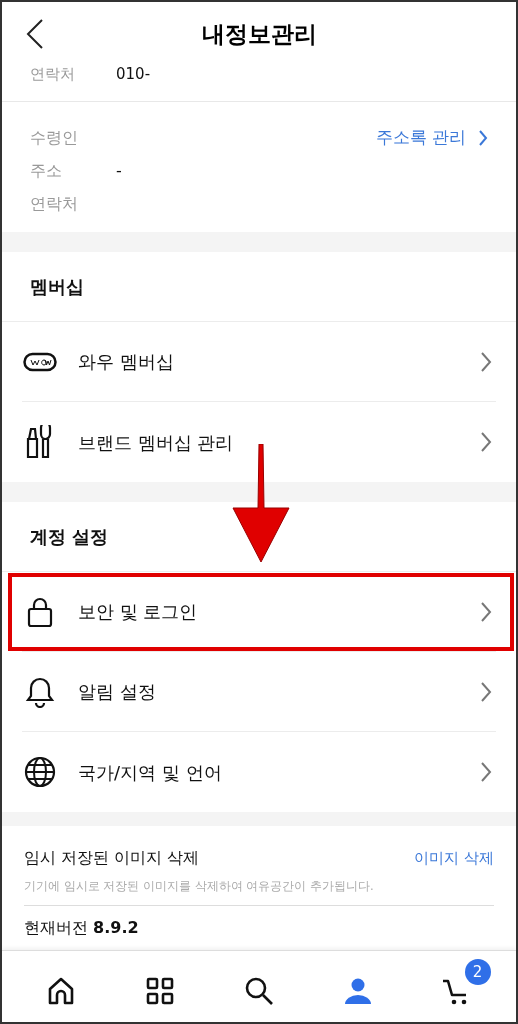  I want to click on grid-icon, so click(160, 990).